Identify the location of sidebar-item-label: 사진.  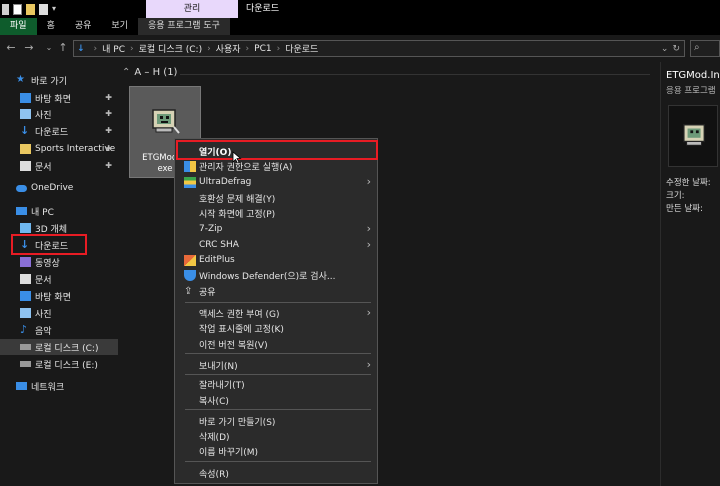
(43, 115).